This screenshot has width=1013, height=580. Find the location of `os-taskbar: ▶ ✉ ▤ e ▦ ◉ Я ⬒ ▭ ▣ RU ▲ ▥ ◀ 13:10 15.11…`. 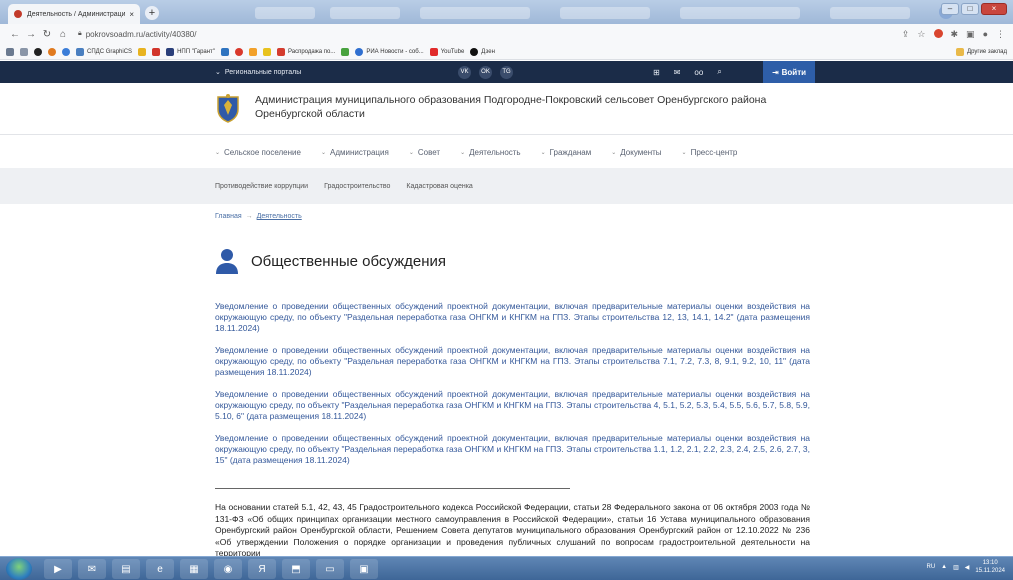

os-taskbar: ▶ ✉ ▤ e ▦ ◉ Я ⬒ ▭ ▣ RU ▲ ▥ ◀ 13:10 15.11… is located at coordinates (506, 568).